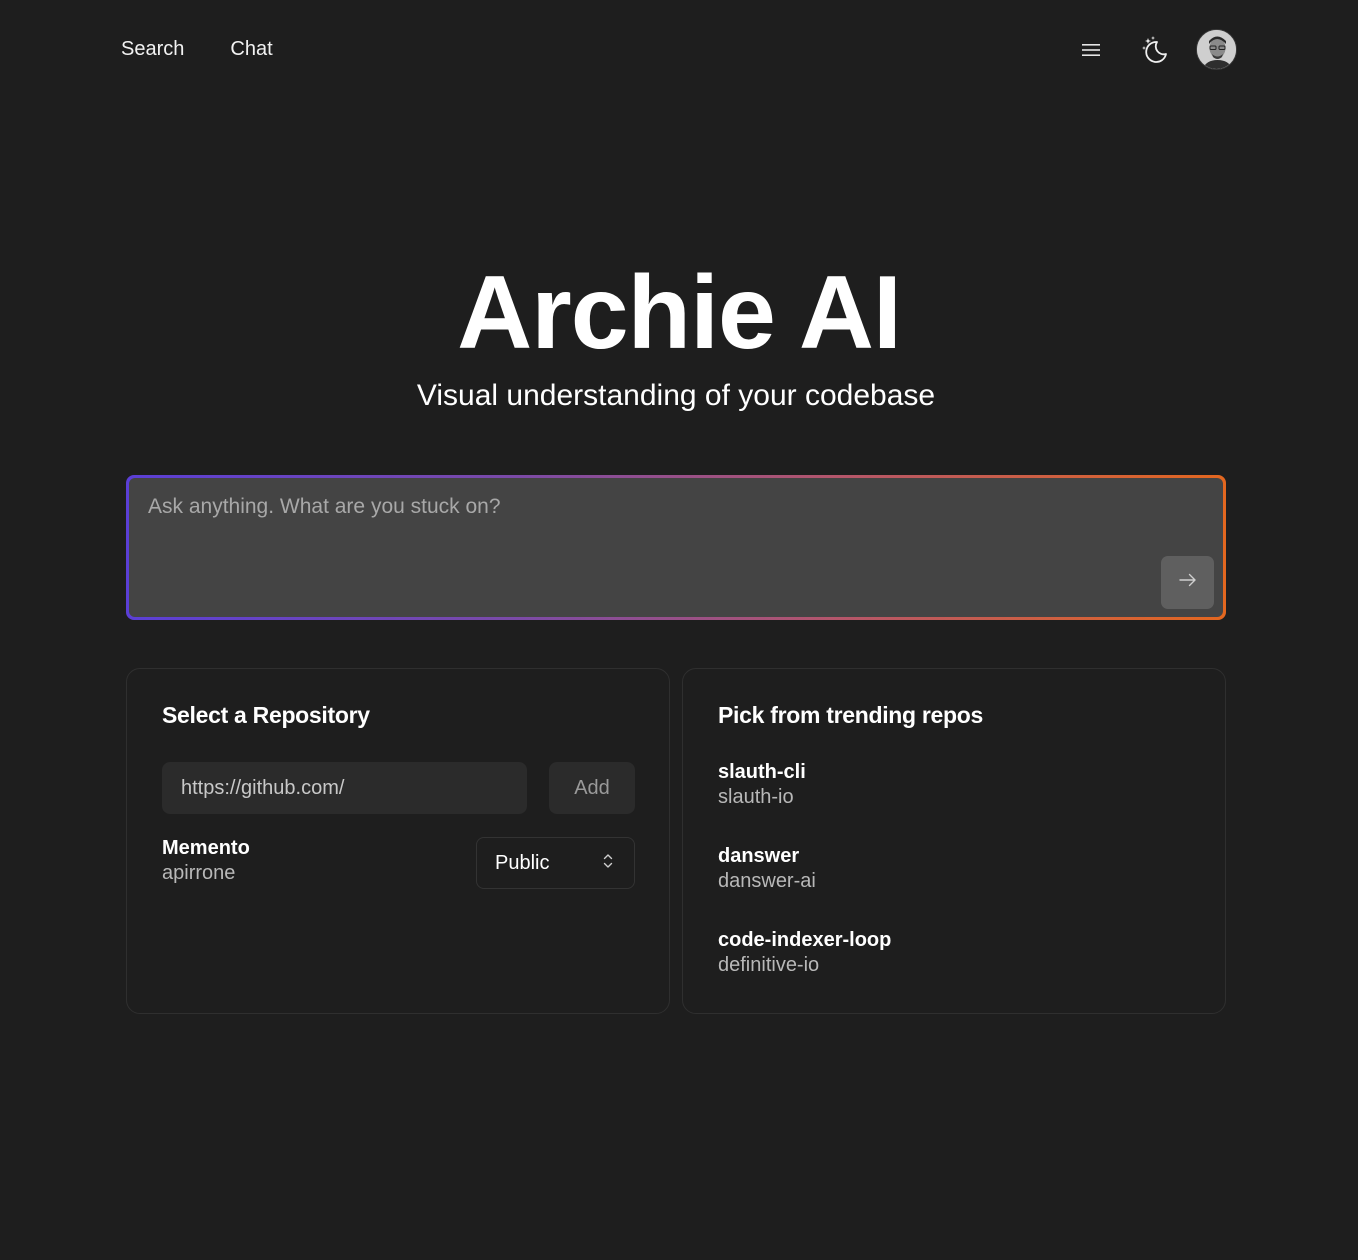  Describe the element at coordinates (197, 49) in the screenshot. I see `top-nav: Search Chat` at that location.